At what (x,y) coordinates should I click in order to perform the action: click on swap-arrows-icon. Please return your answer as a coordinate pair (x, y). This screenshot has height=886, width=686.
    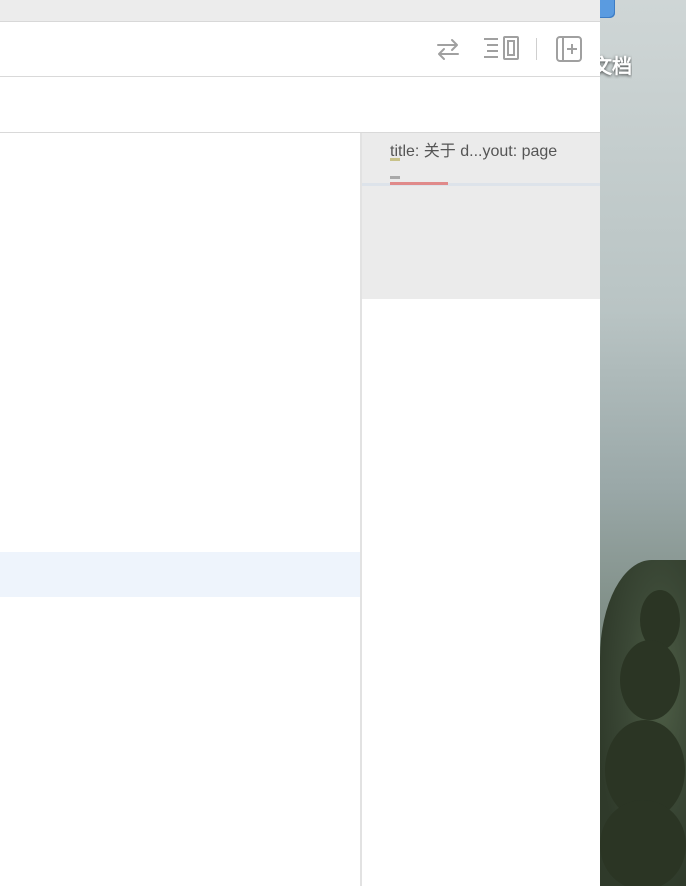
    Looking at the image, I should click on (448, 49).